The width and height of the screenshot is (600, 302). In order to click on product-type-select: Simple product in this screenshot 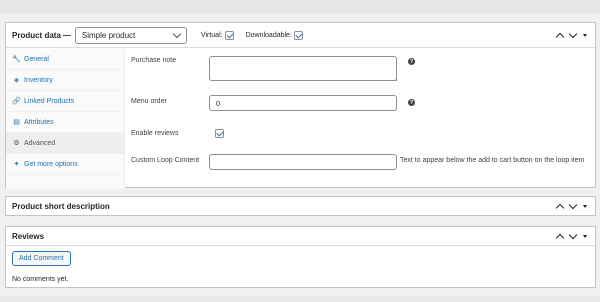, I will do `click(130, 35)`.